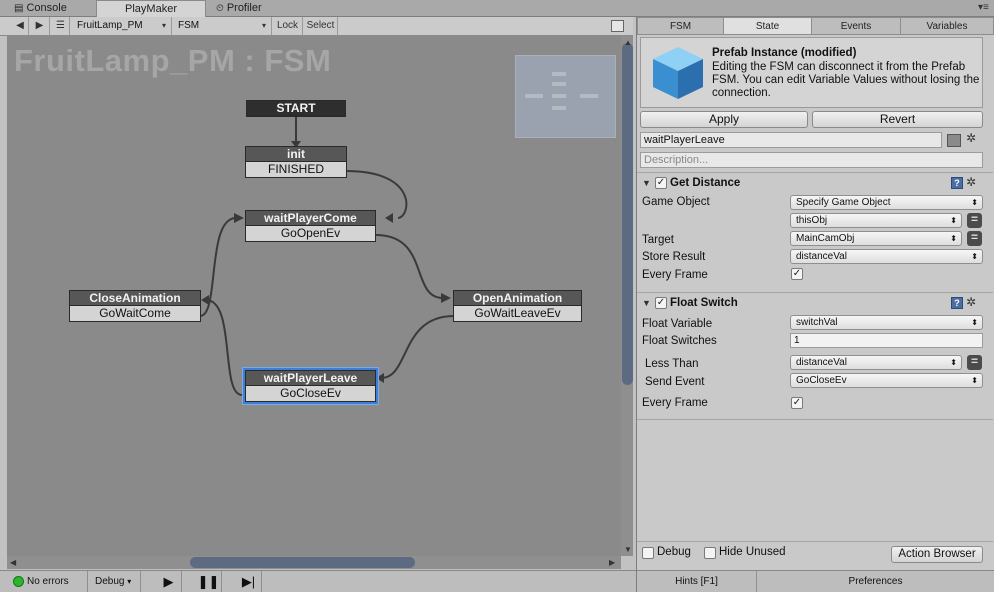 This screenshot has width=994, height=592. What do you see at coordinates (876, 362) in the screenshot?
I see `less-than-select: distanceVal ⬍` at bounding box center [876, 362].